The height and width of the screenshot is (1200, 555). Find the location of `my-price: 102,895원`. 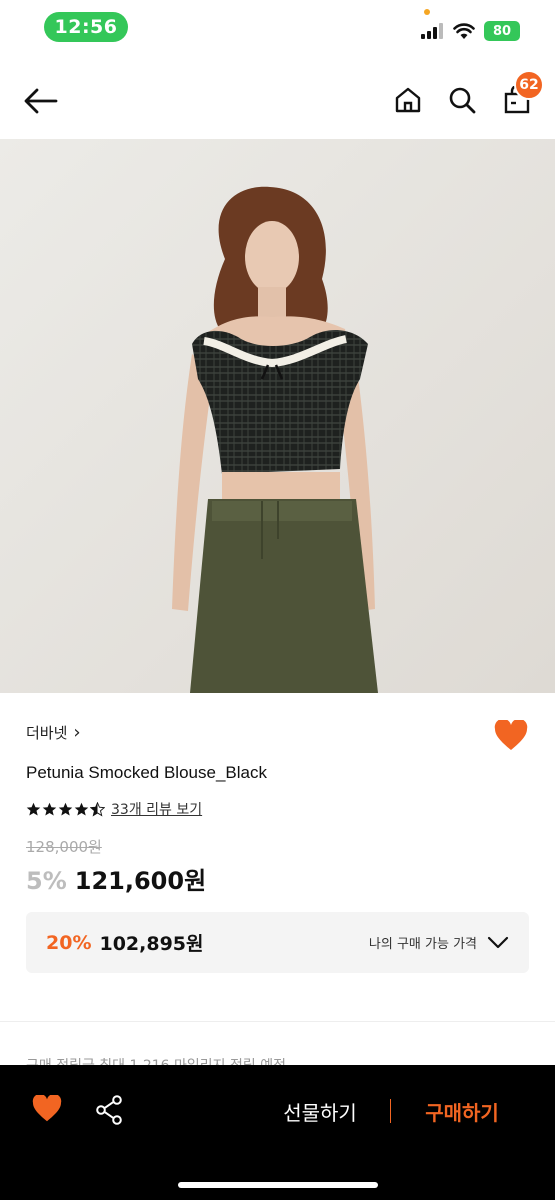

my-price: 102,895원 is located at coordinates (151, 944).